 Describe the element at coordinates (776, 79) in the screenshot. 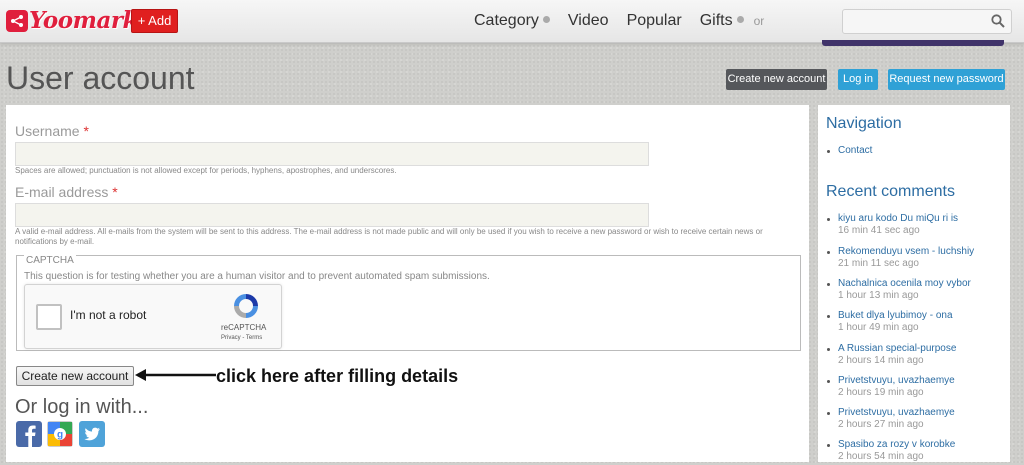

I see `create-account-tab: Create new account` at that location.